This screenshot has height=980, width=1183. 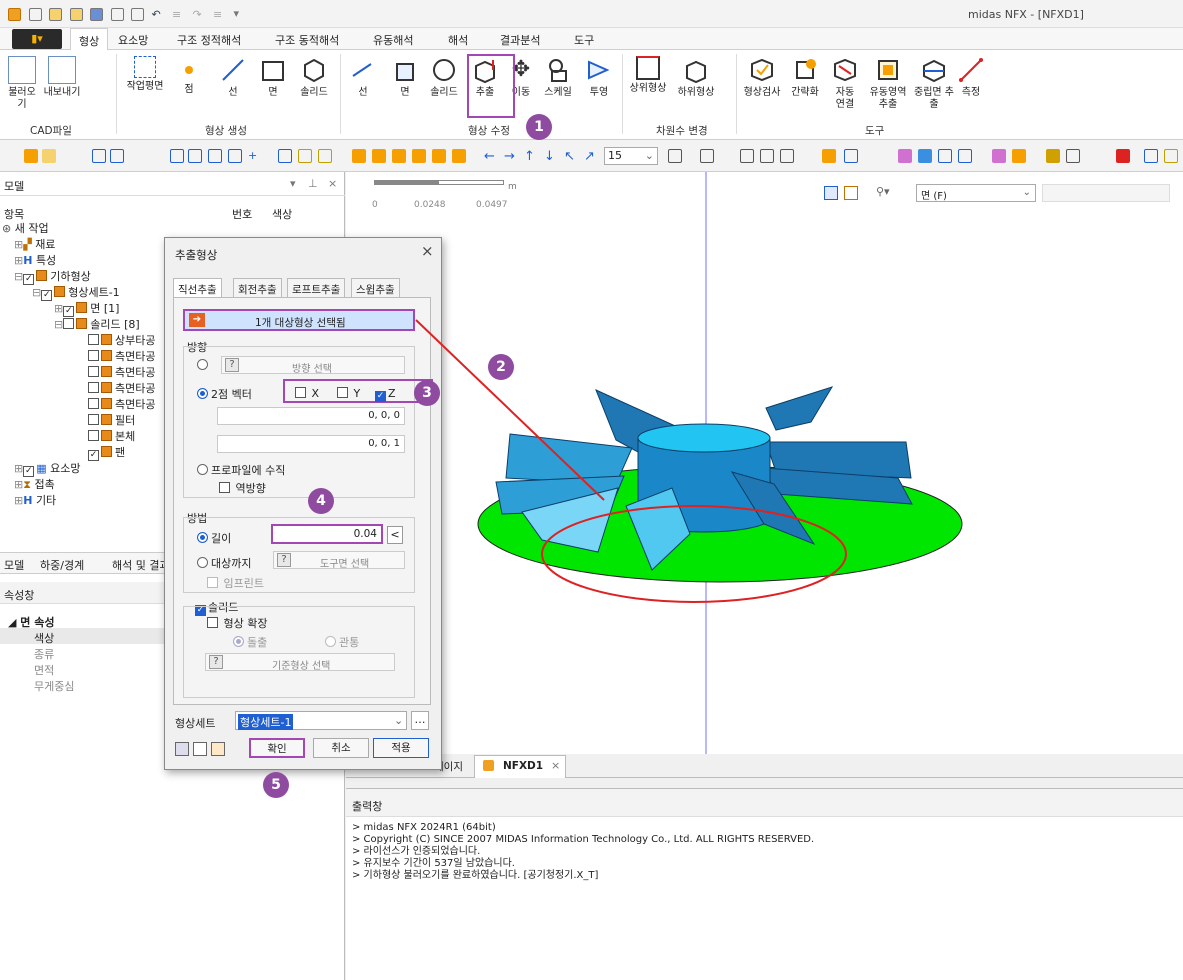 I want to click on check-extend: 형상 확장, so click(x=237, y=623).